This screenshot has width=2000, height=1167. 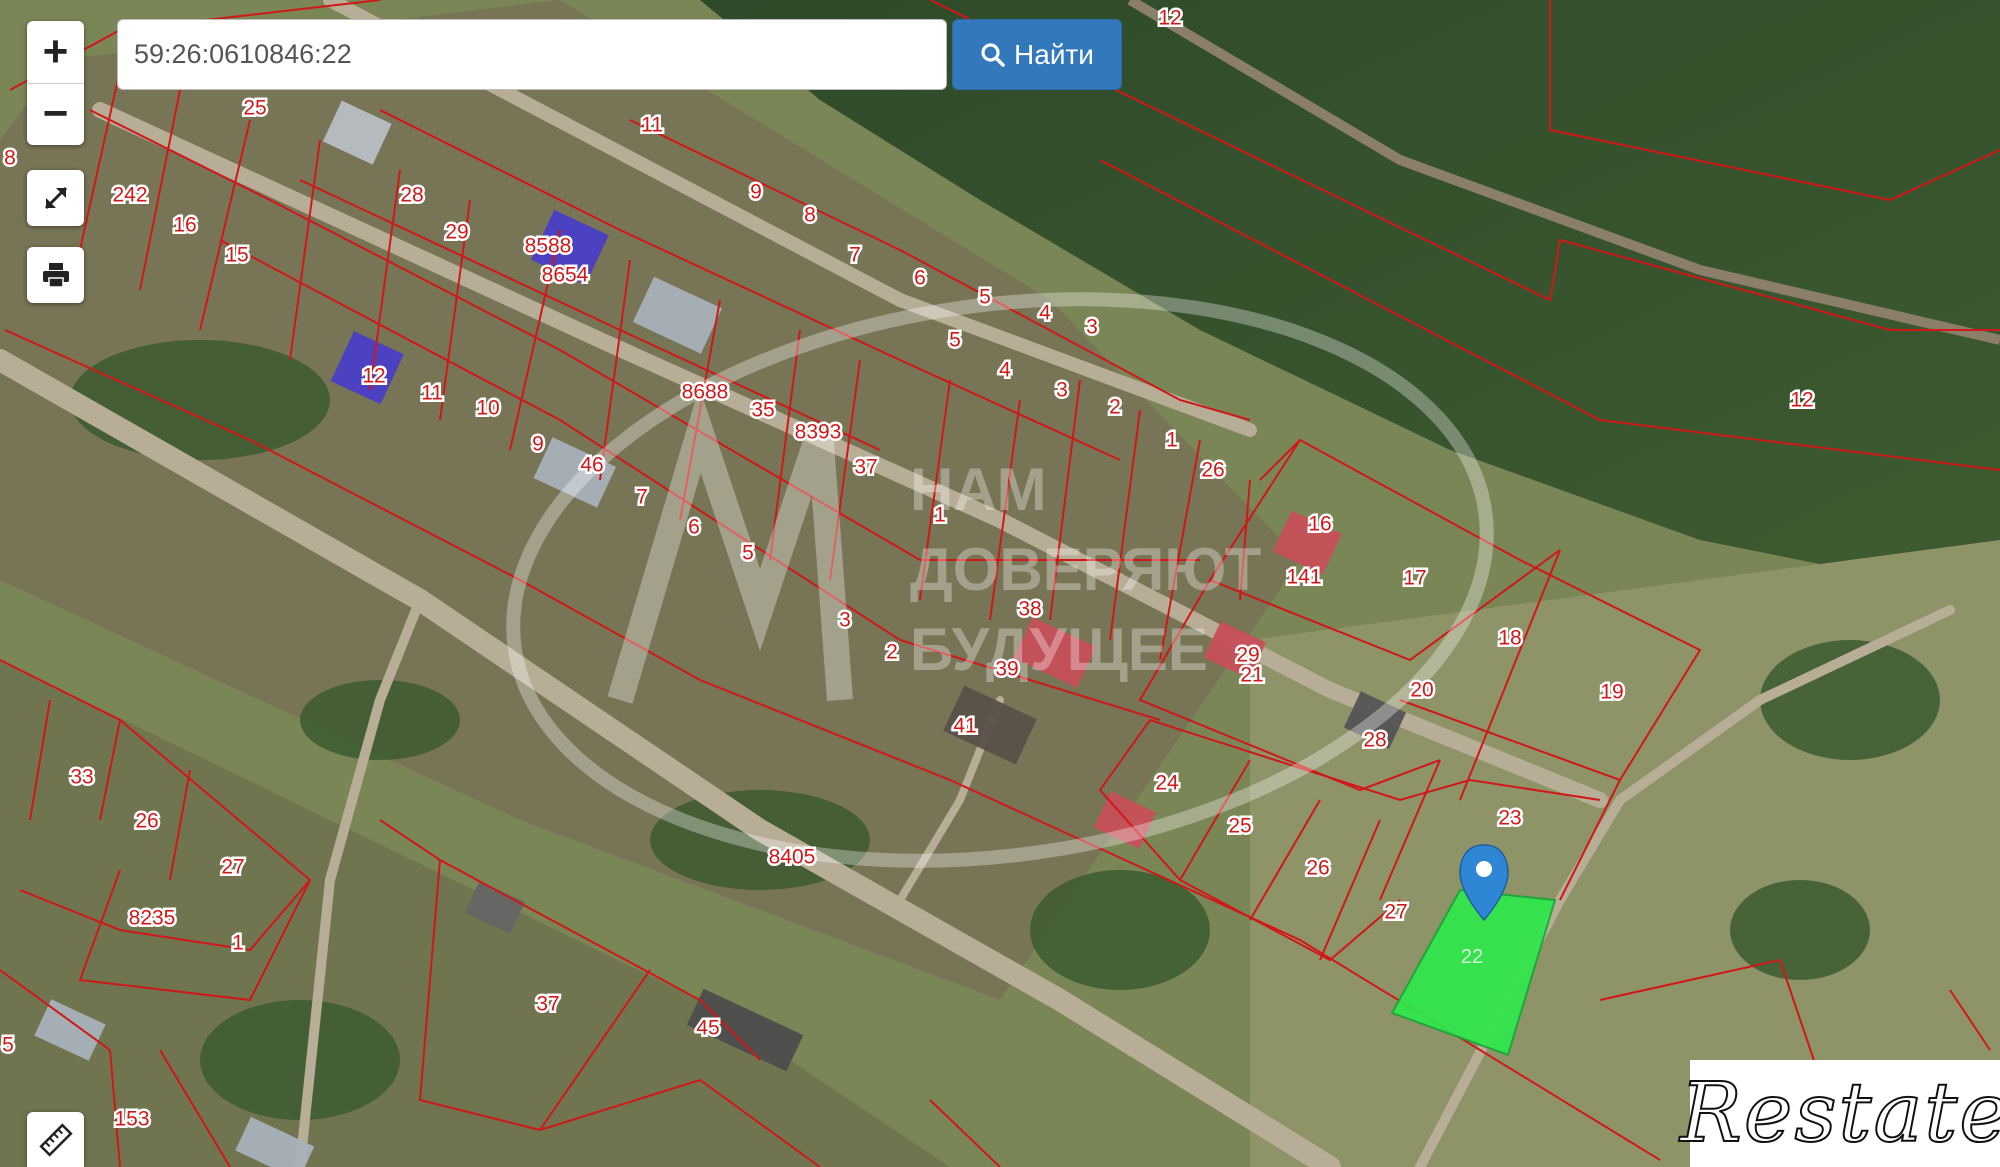 I want to click on printer-icon, so click(x=55, y=275).